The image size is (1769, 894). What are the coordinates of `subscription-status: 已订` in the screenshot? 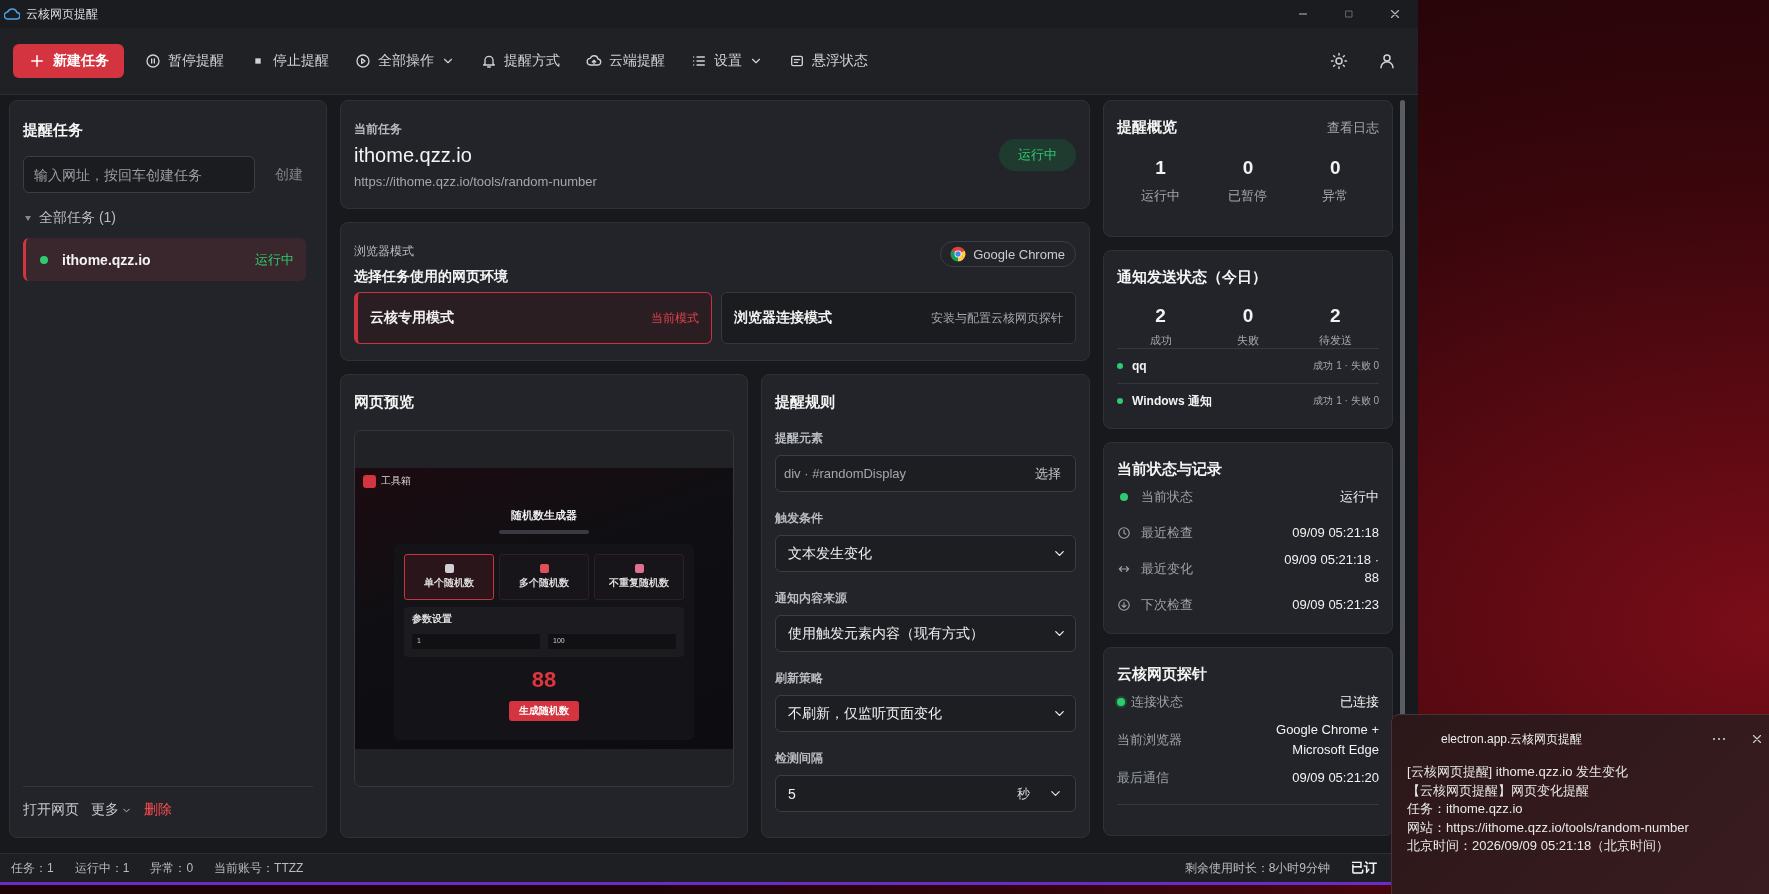 It's located at (1364, 868).